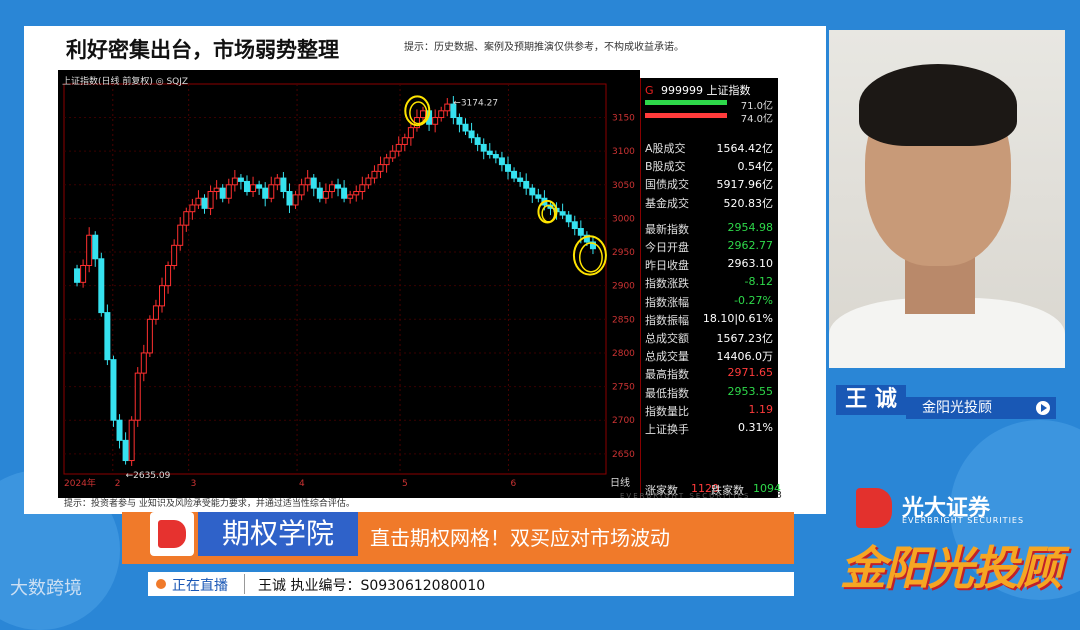 This screenshot has width=1080, height=630. Describe the element at coordinates (1043, 408) in the screenshot. I see `play-icon` at that location.